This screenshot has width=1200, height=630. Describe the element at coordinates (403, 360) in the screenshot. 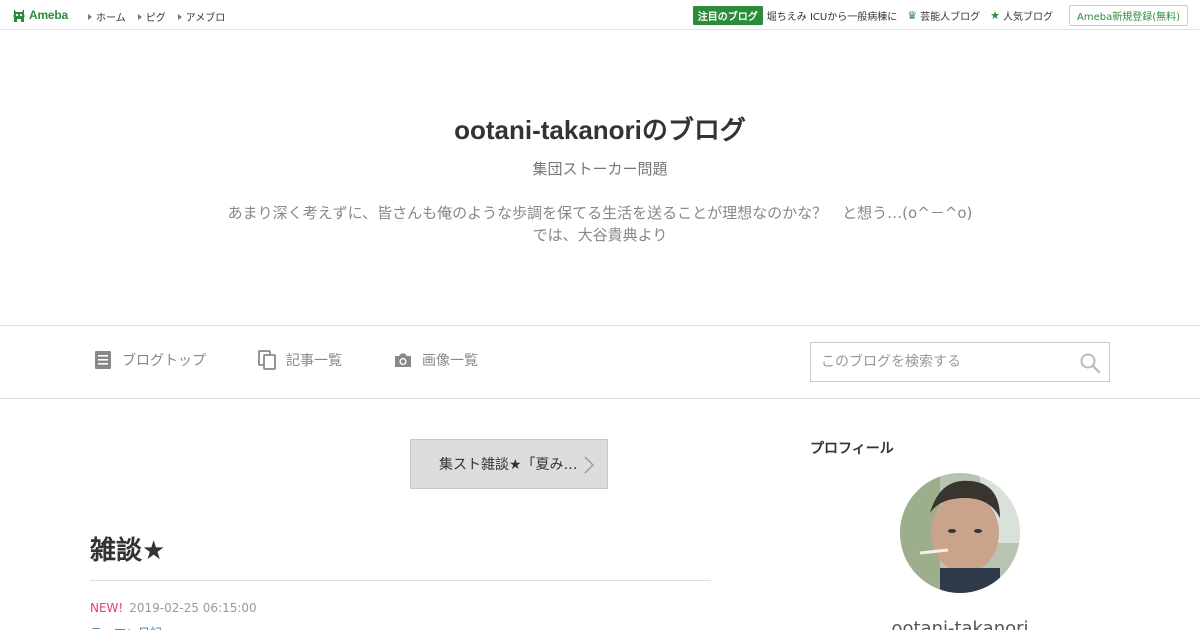

I see `camera-icon` at that location.